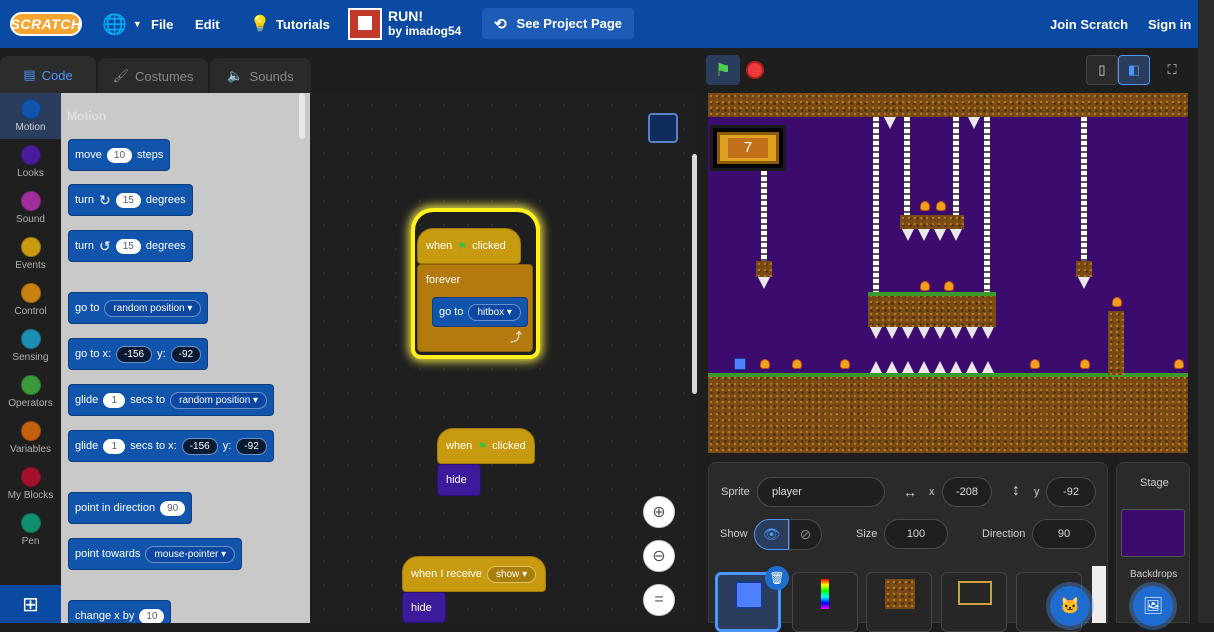 This screenshot has height=632, width=1214. Describe the element at coordinates (137, 24) in the screenshot. I see `chevron-down-icon: ▼` at that location.